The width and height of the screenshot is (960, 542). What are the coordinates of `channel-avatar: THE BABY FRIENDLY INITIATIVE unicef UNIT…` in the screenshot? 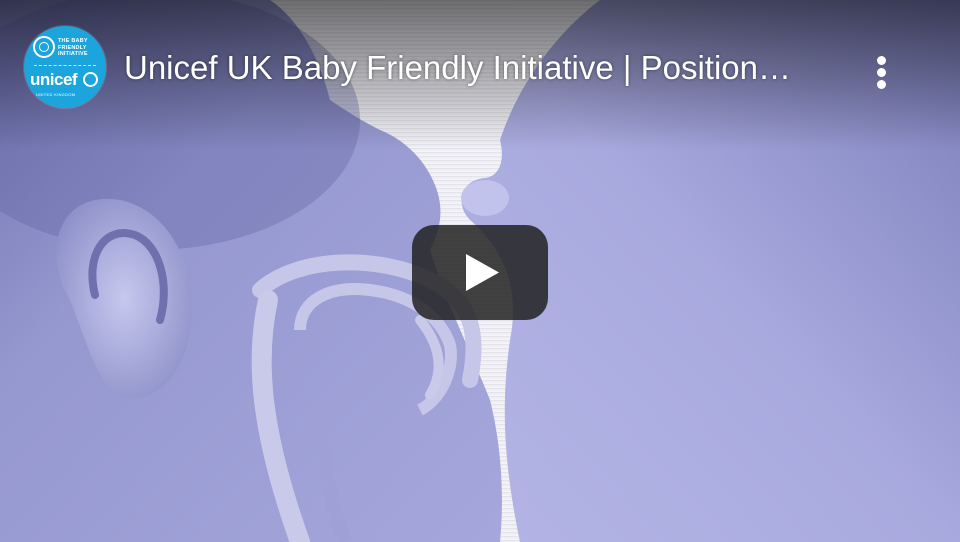 It's located at (65, 67).